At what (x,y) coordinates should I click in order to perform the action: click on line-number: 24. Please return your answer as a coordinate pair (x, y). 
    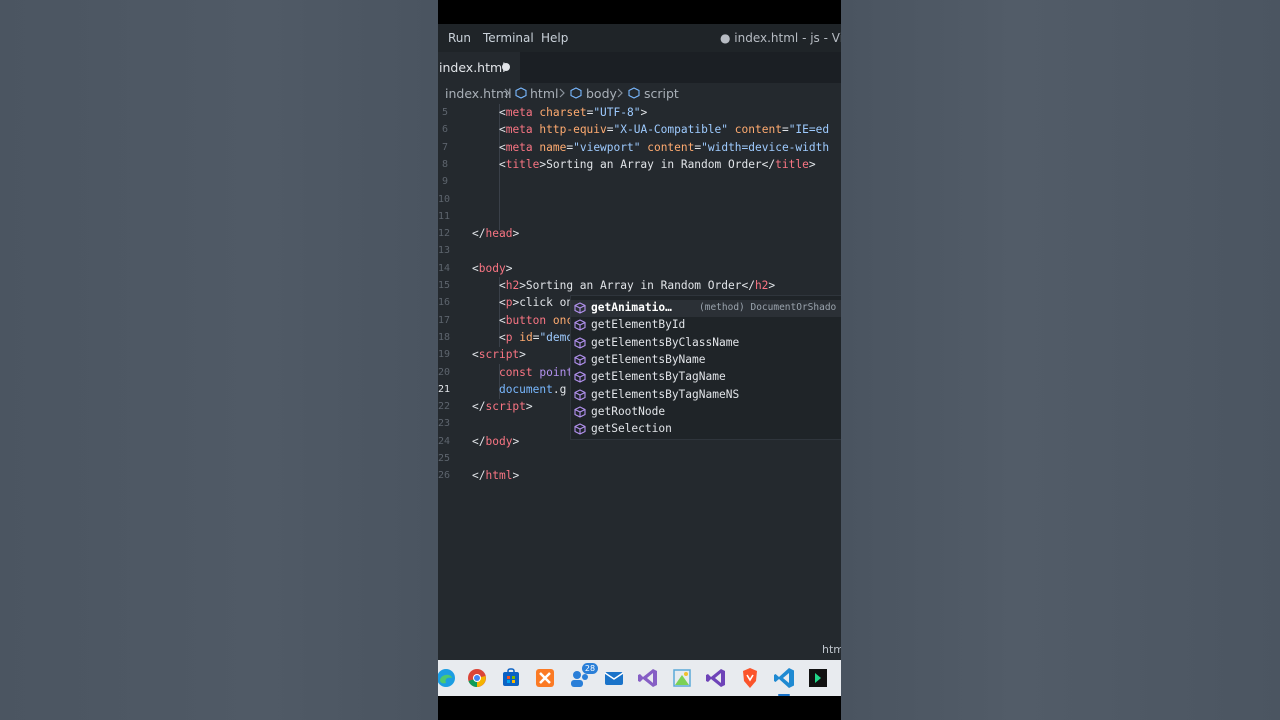
    Looking at the image, I should click on (444, 441).